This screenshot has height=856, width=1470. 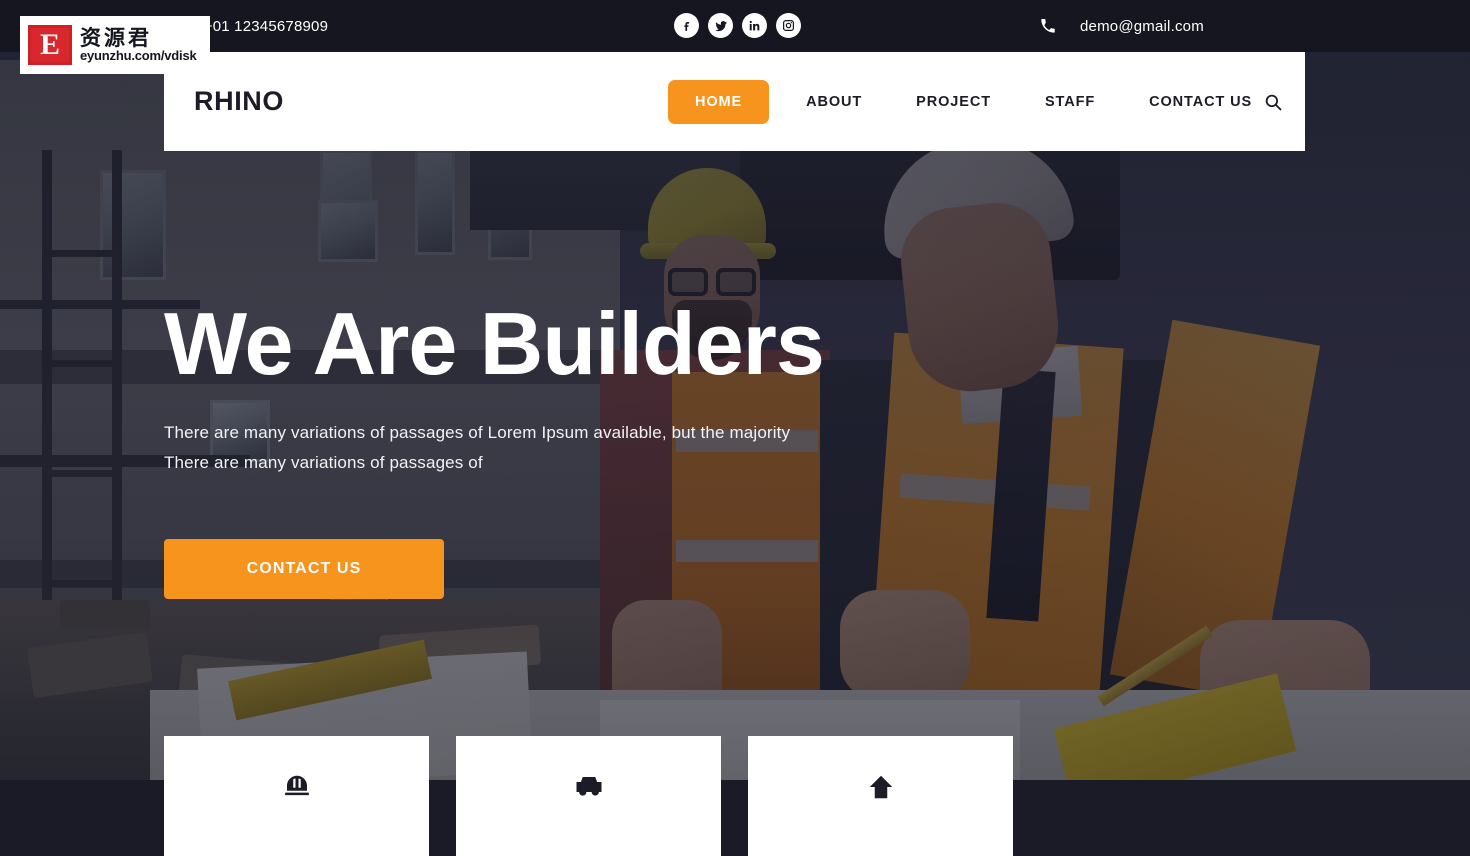 What do you see at coordinates (50, 45) in the screenshot?
I see `watermark-logo-letter: E` at bounding box center [50, 45].